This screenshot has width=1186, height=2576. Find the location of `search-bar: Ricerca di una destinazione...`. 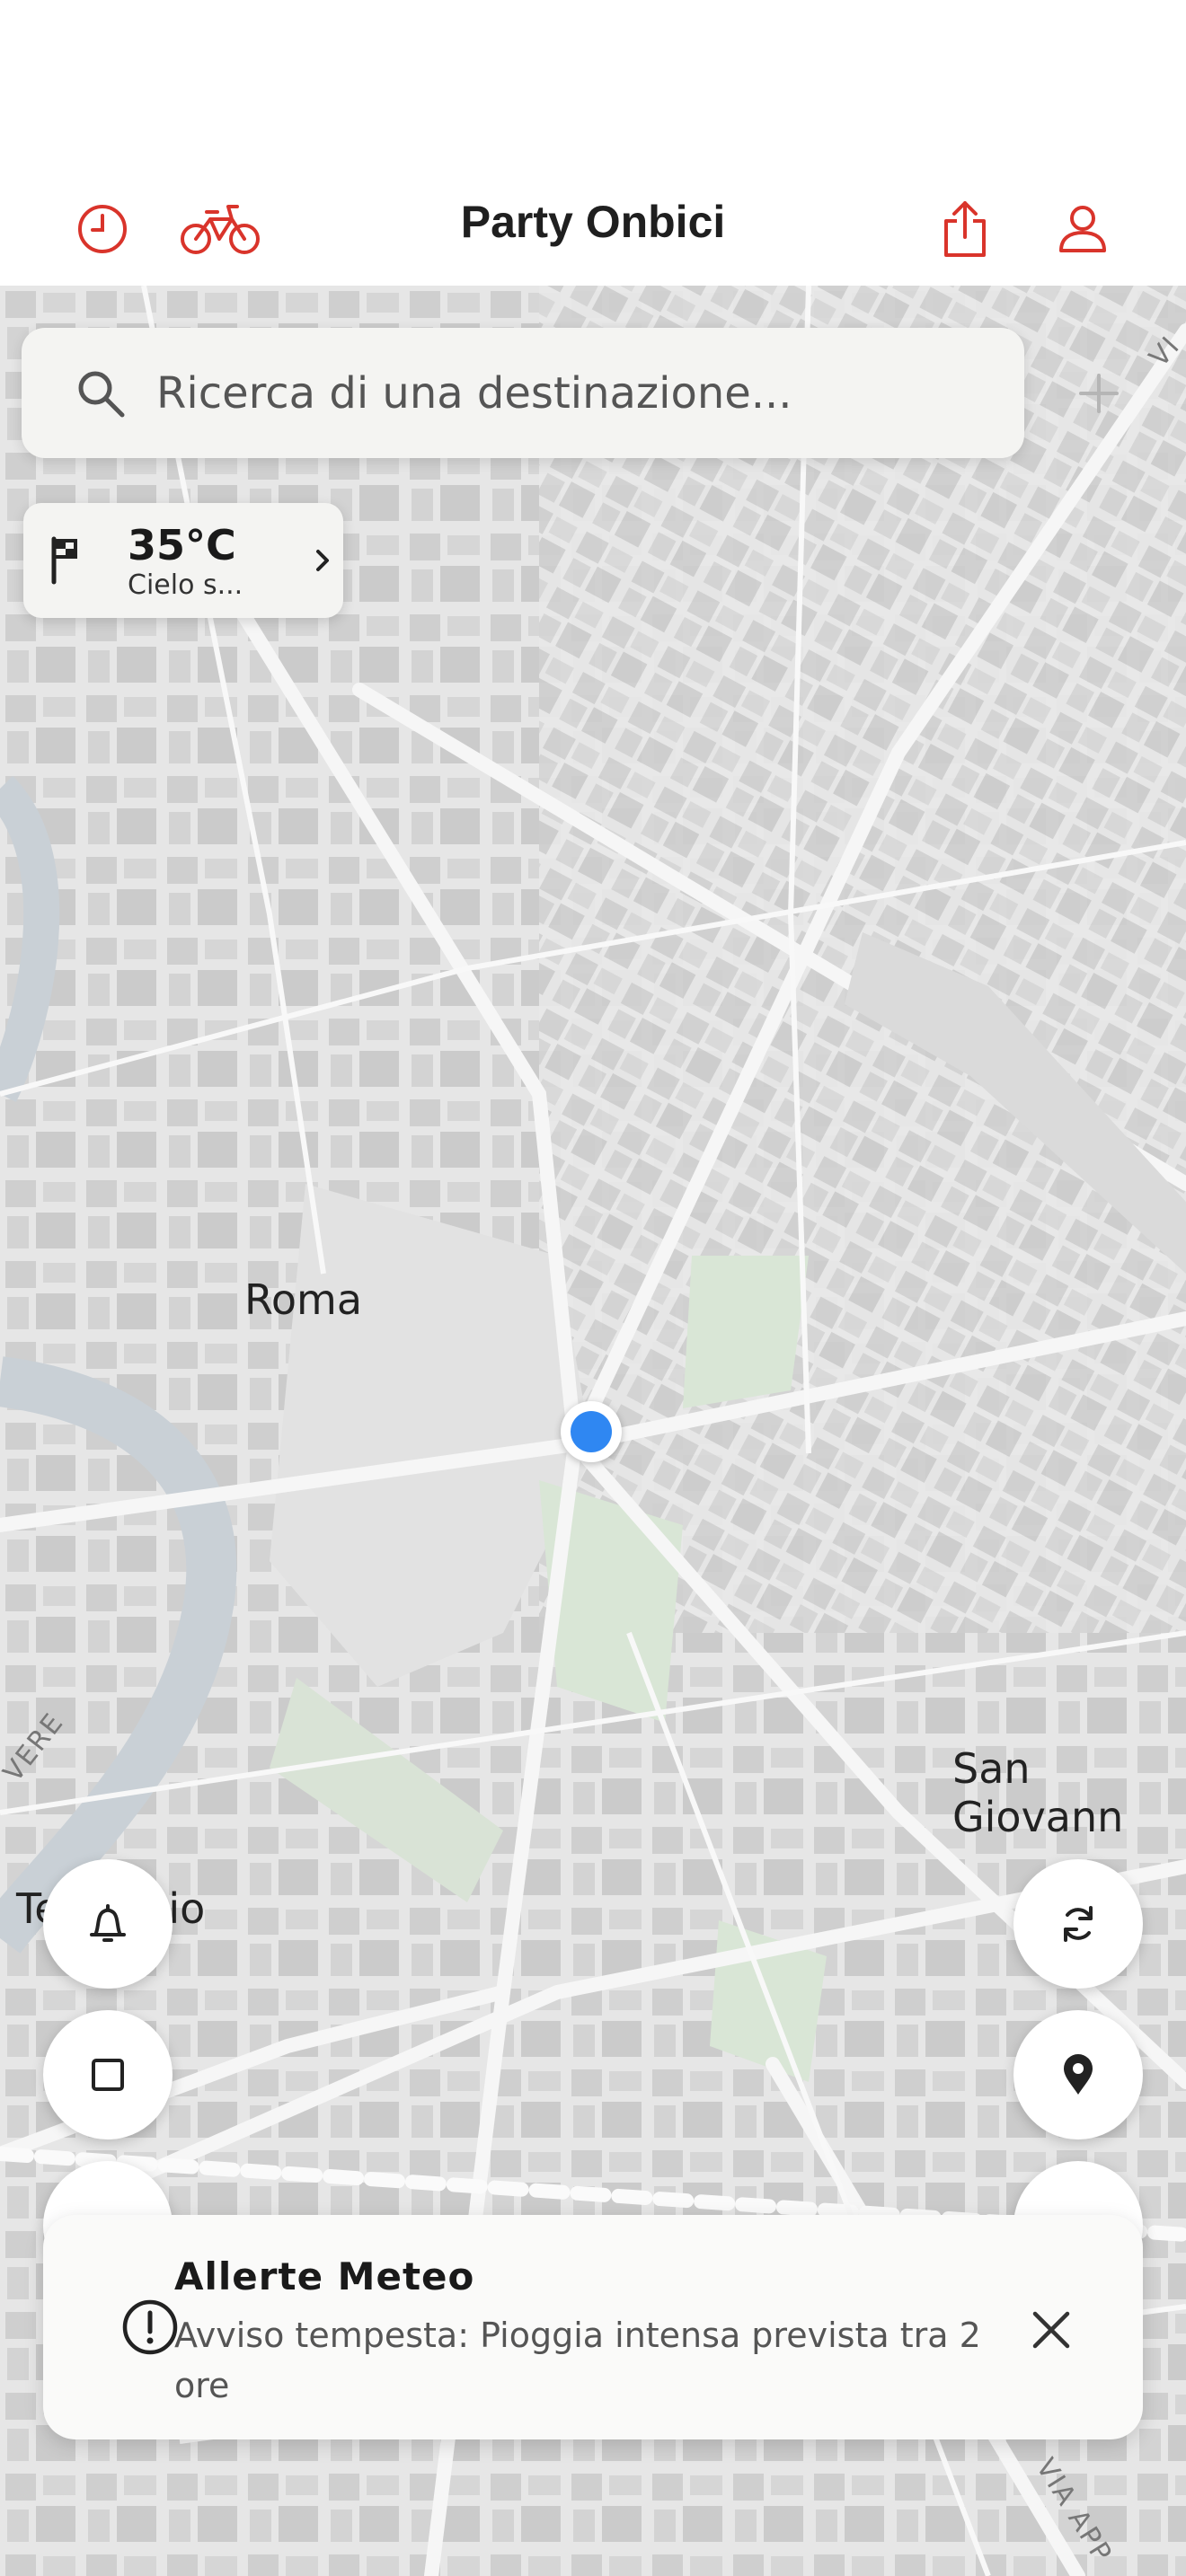

search-bar: Ricerca di una destinazione... is located at coordinates (523, 393).